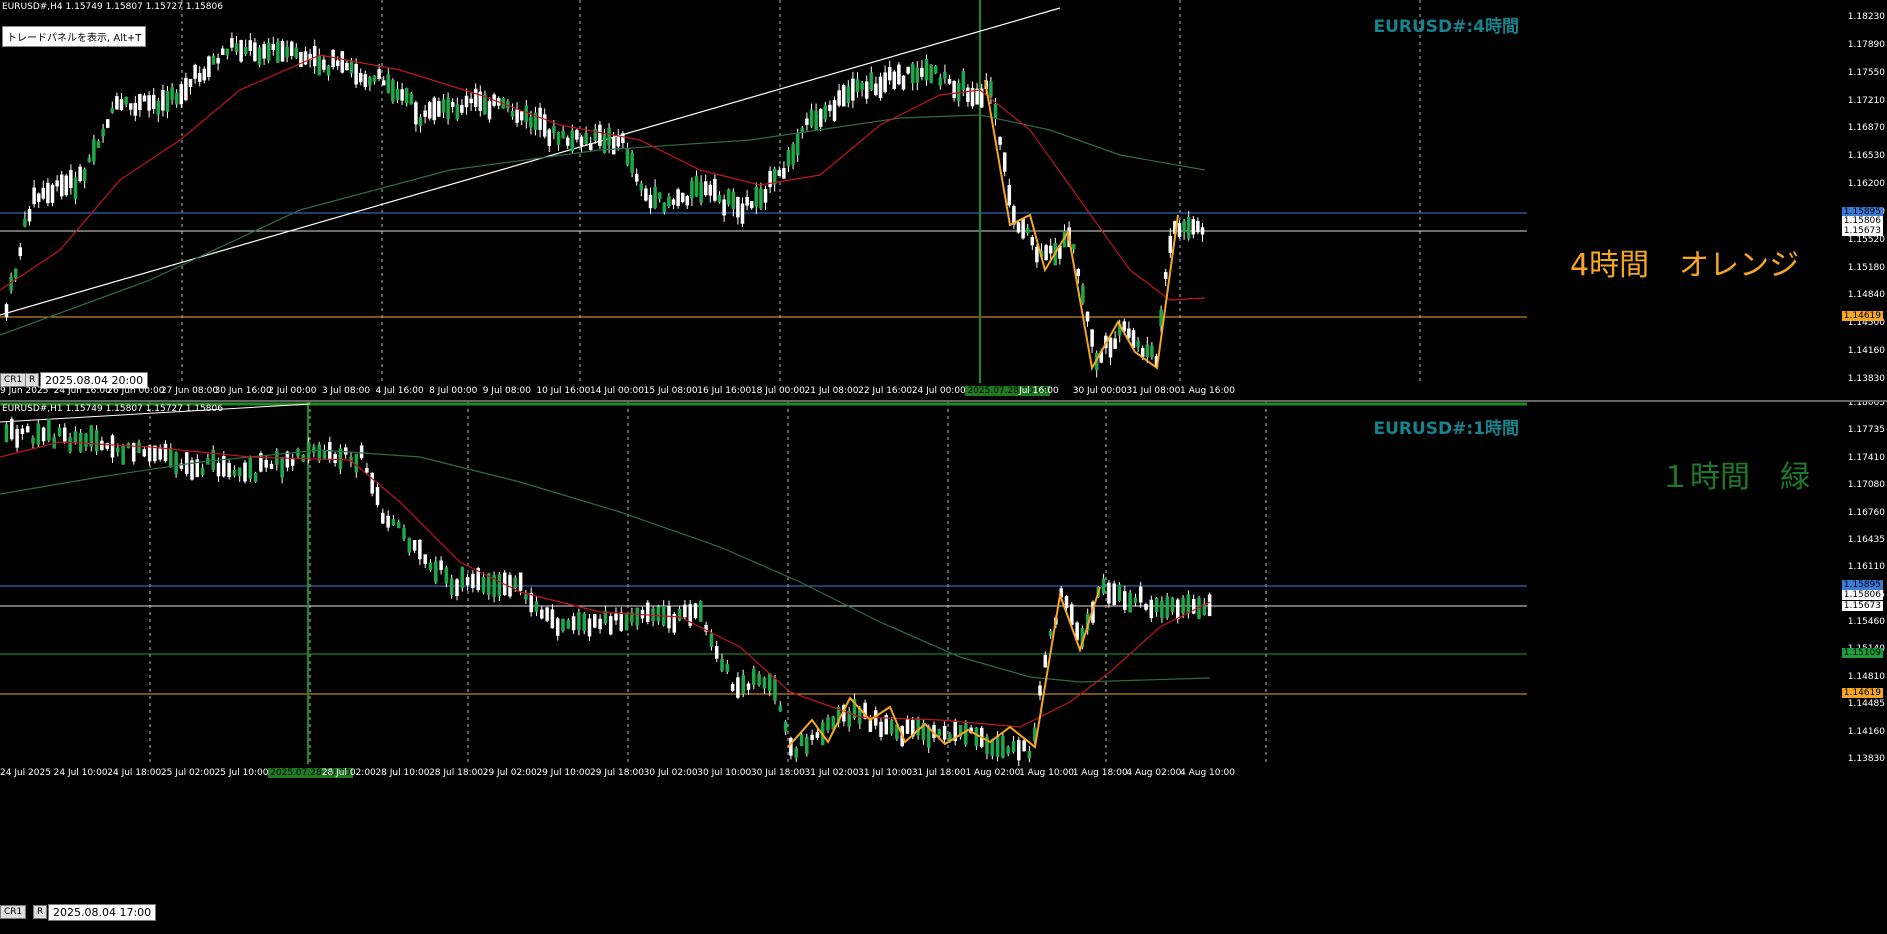 The height and width of the screenshot is (934, 1887). What do you see at coordinates (1866, 485) in the screenshot?
I see `y-tick-label: 1.17080` at bounding box center [1866, 485].